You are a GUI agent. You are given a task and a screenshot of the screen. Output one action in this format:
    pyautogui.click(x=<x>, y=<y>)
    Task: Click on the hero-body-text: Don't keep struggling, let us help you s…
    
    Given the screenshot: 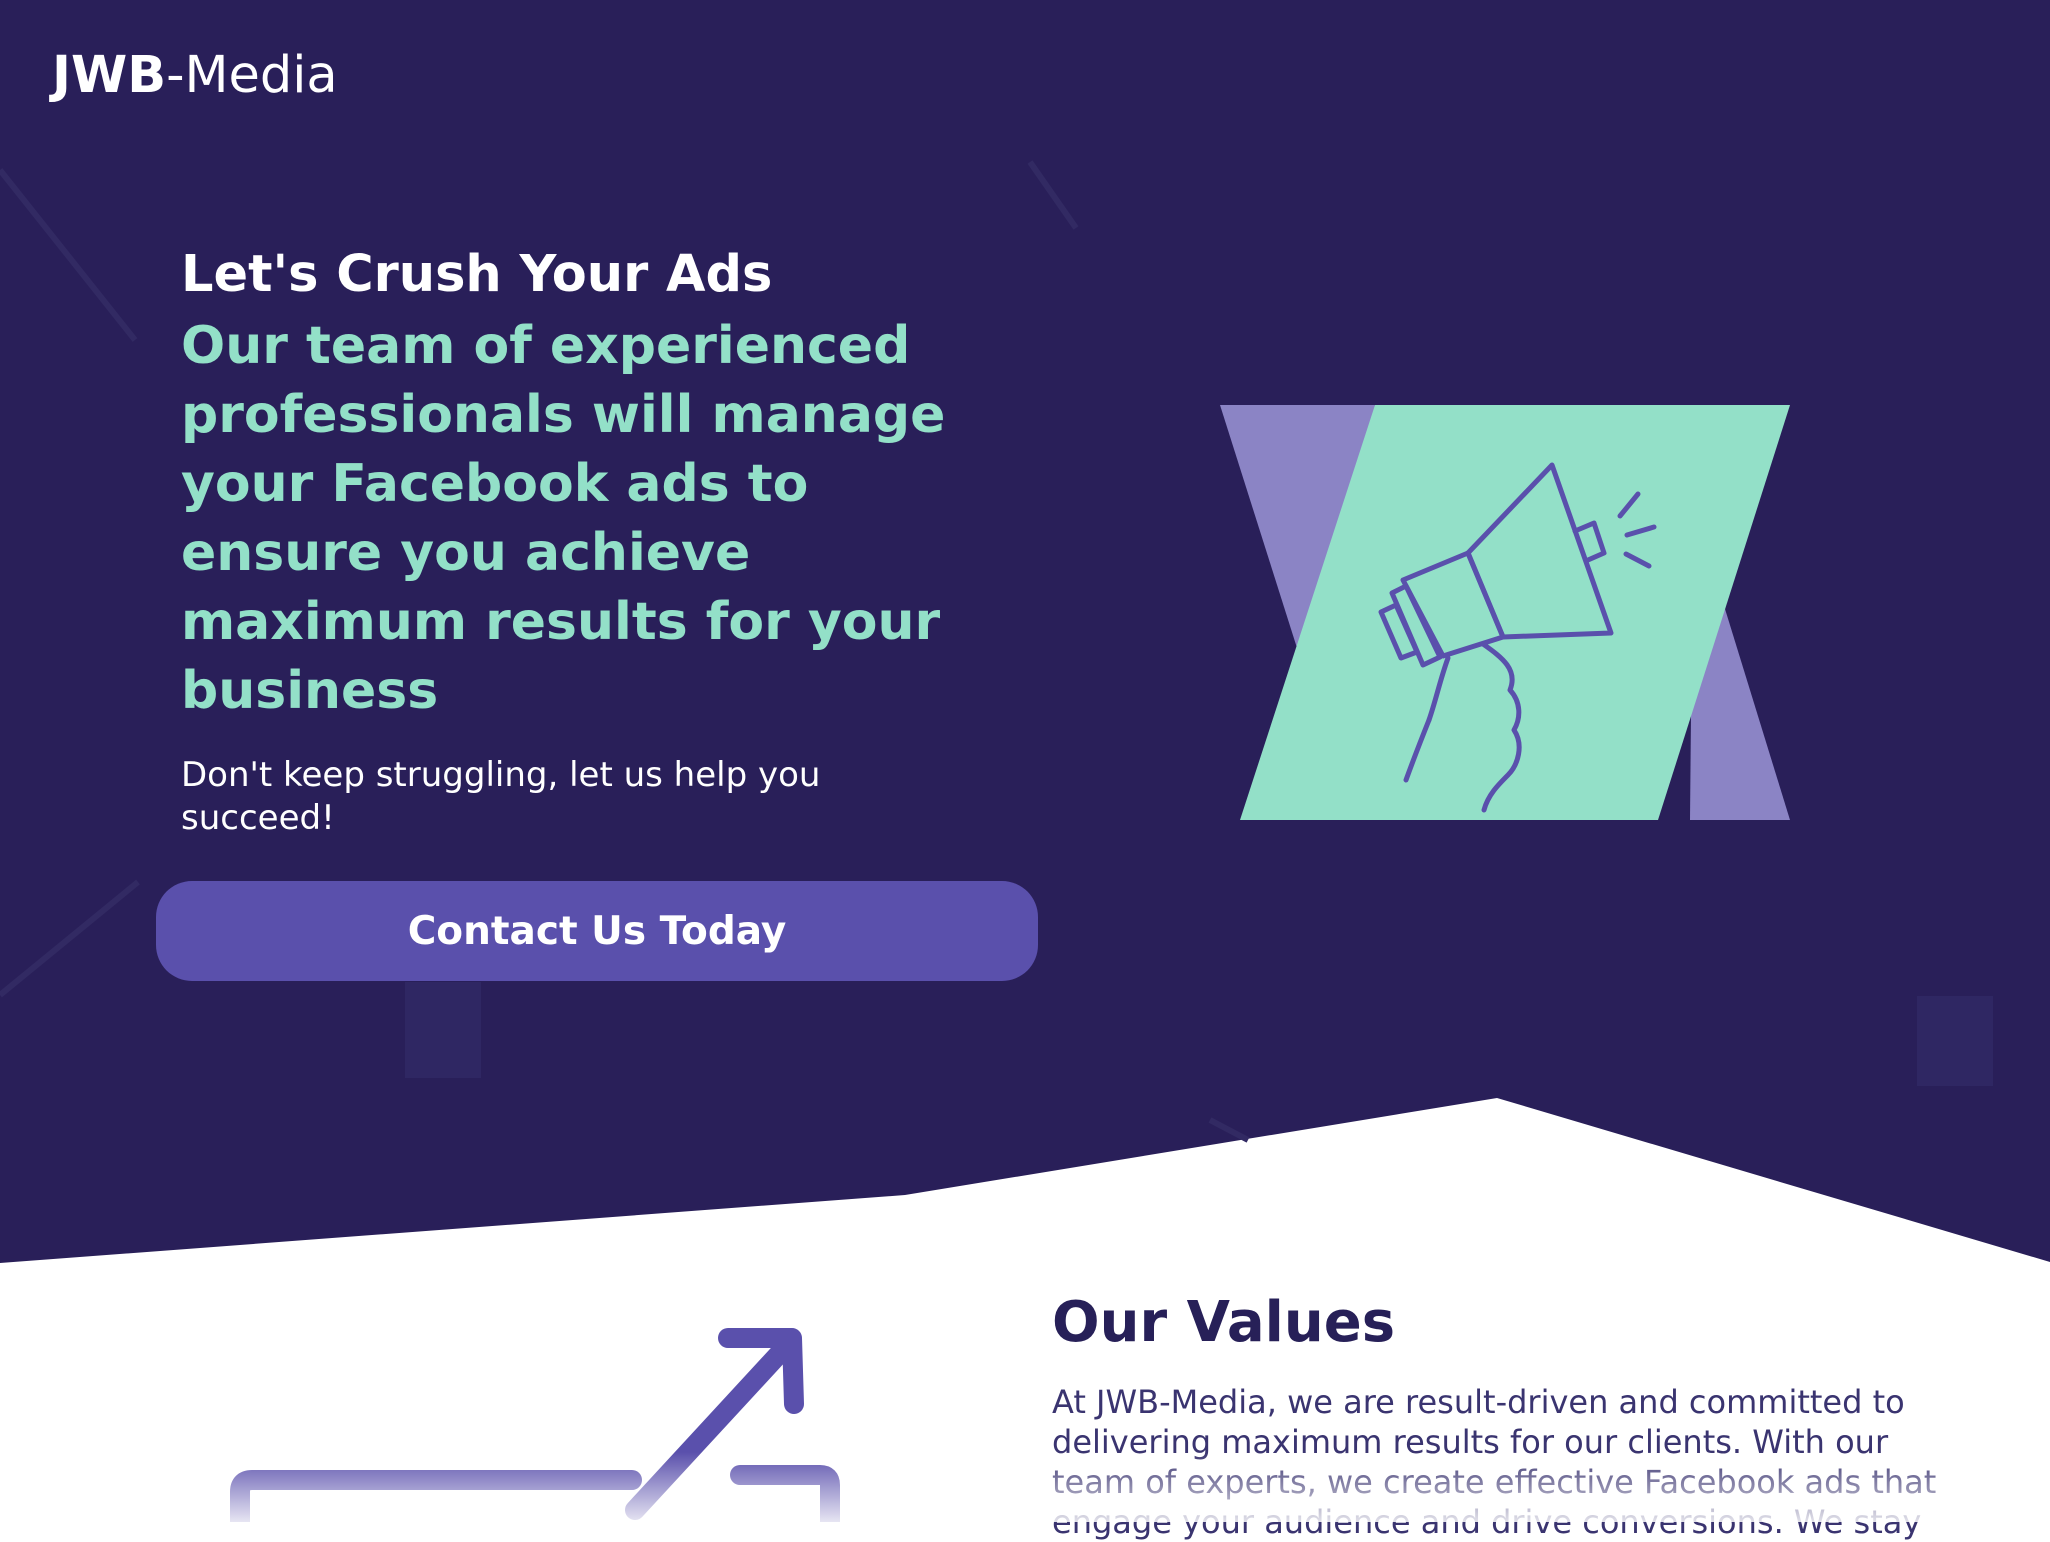 What is the action you would take?
    pyautogui.click(x=501, y=796)
    